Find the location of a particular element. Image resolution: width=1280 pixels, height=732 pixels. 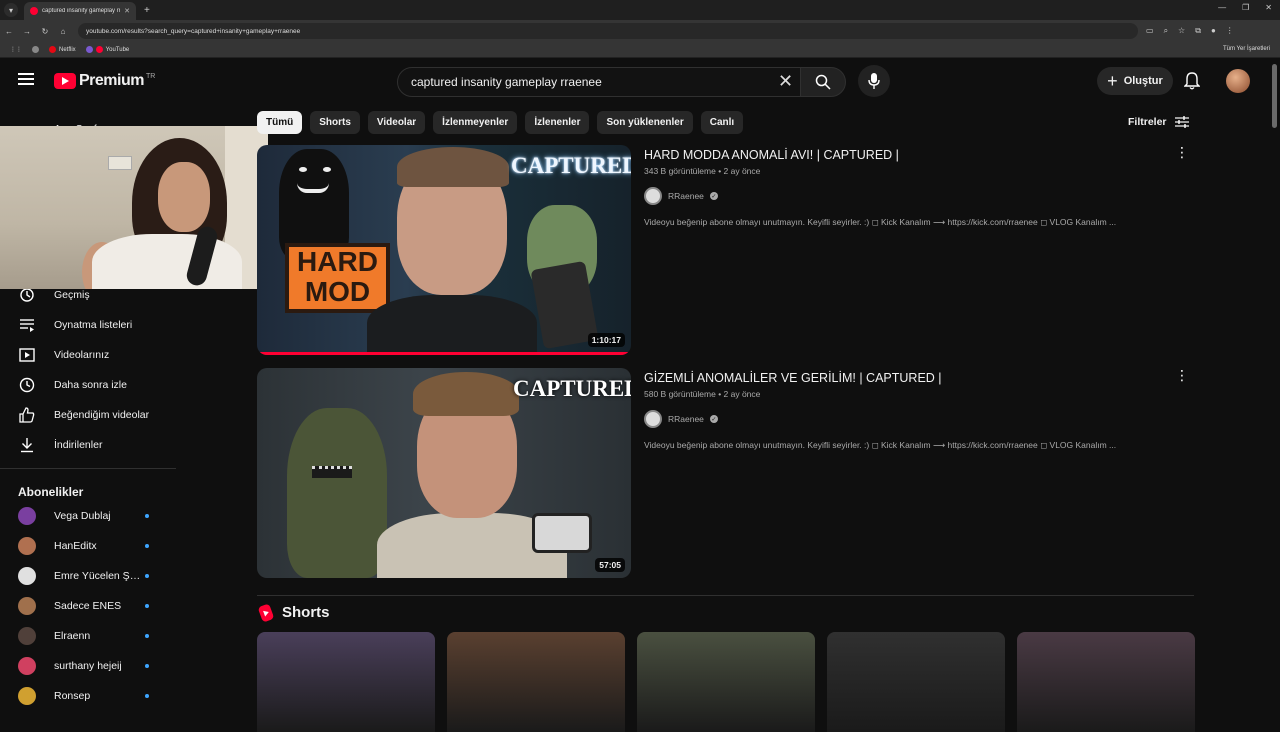

sidebar-item-watch-later: Daha sonra izle is located at coordinates (88, 385).